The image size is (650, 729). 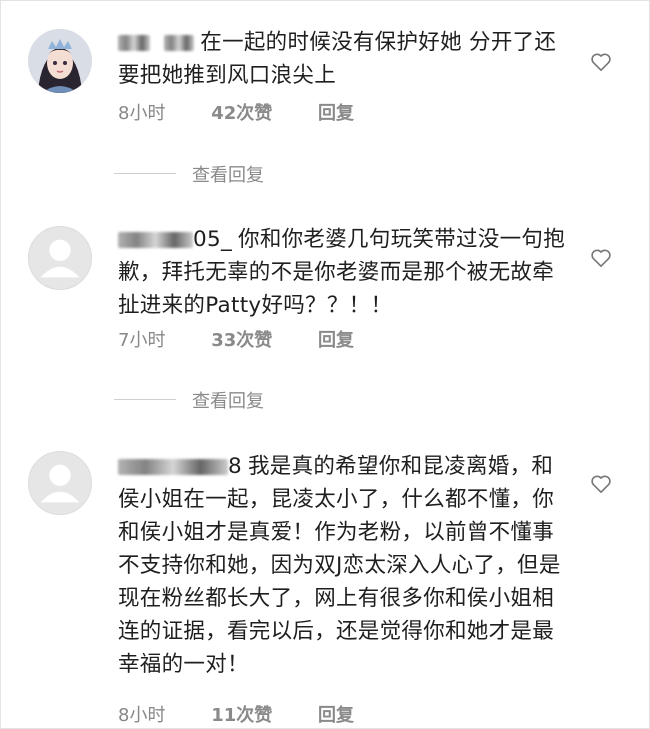 I want to click on like-count: 11次赞, so click(x=241, y=714).